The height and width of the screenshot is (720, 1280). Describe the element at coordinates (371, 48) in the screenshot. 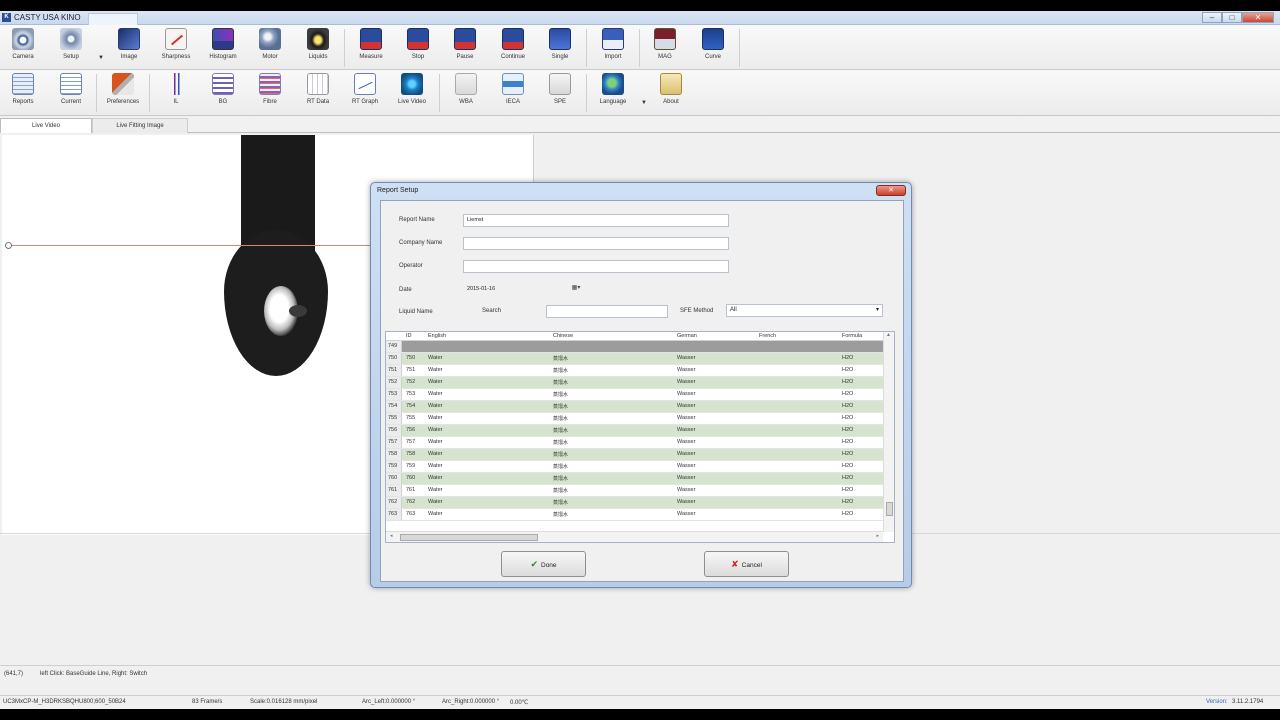

I see `measure-button: Measure` at that location.